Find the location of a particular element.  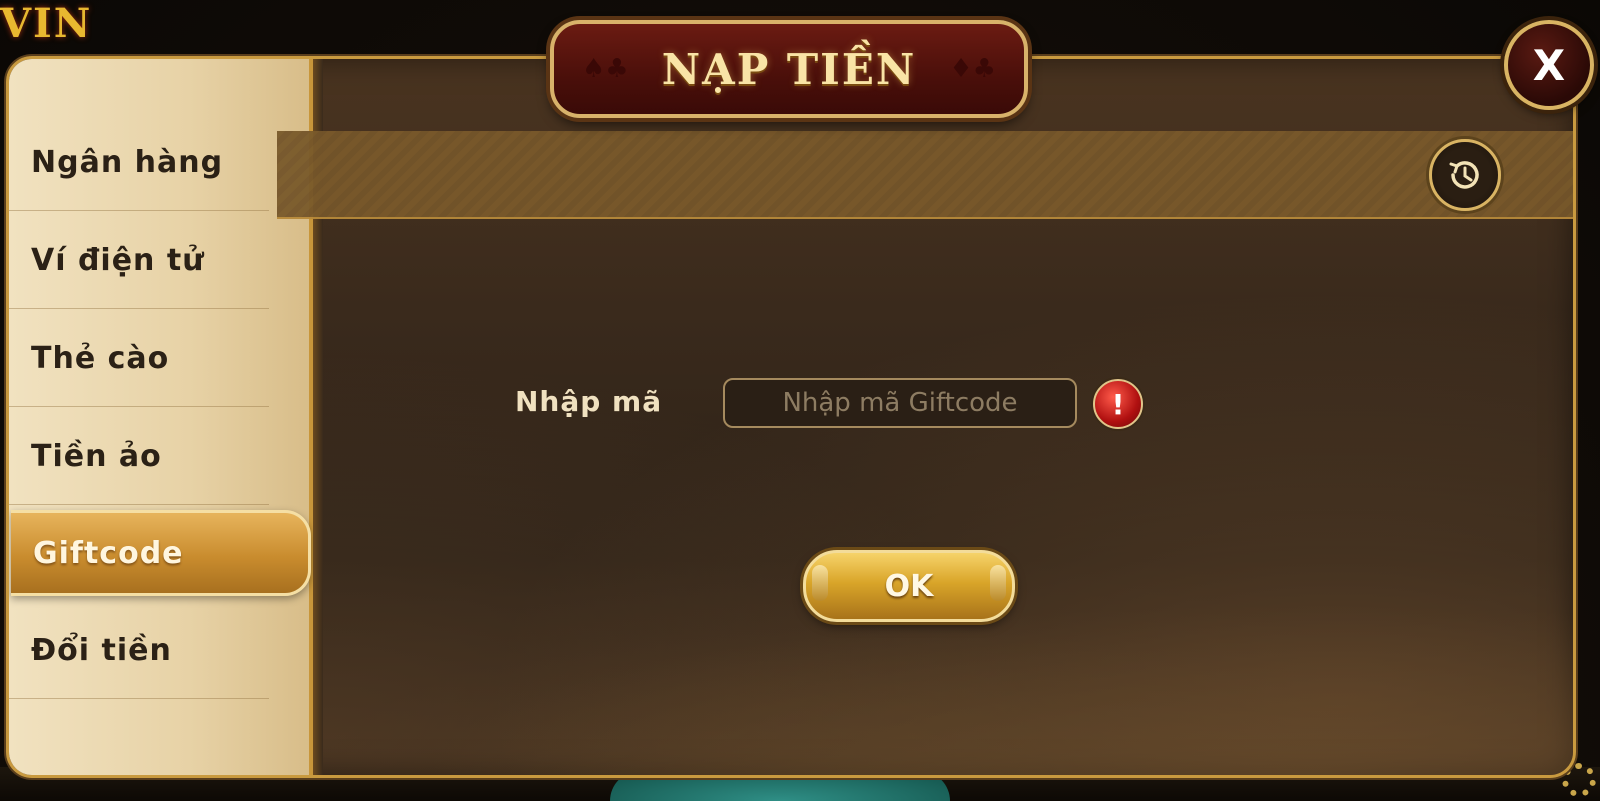

alert-icon: ! is located at coordinates (1118, 404).